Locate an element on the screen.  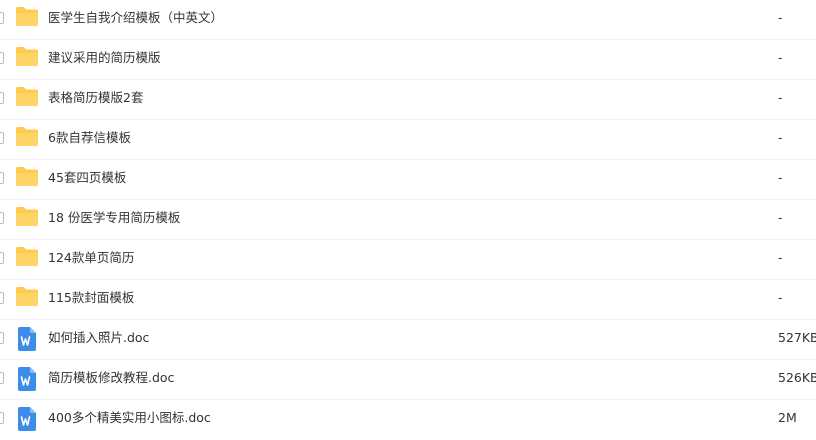
file-row: 45套四页模板 - is located at coordinates (408, 180).